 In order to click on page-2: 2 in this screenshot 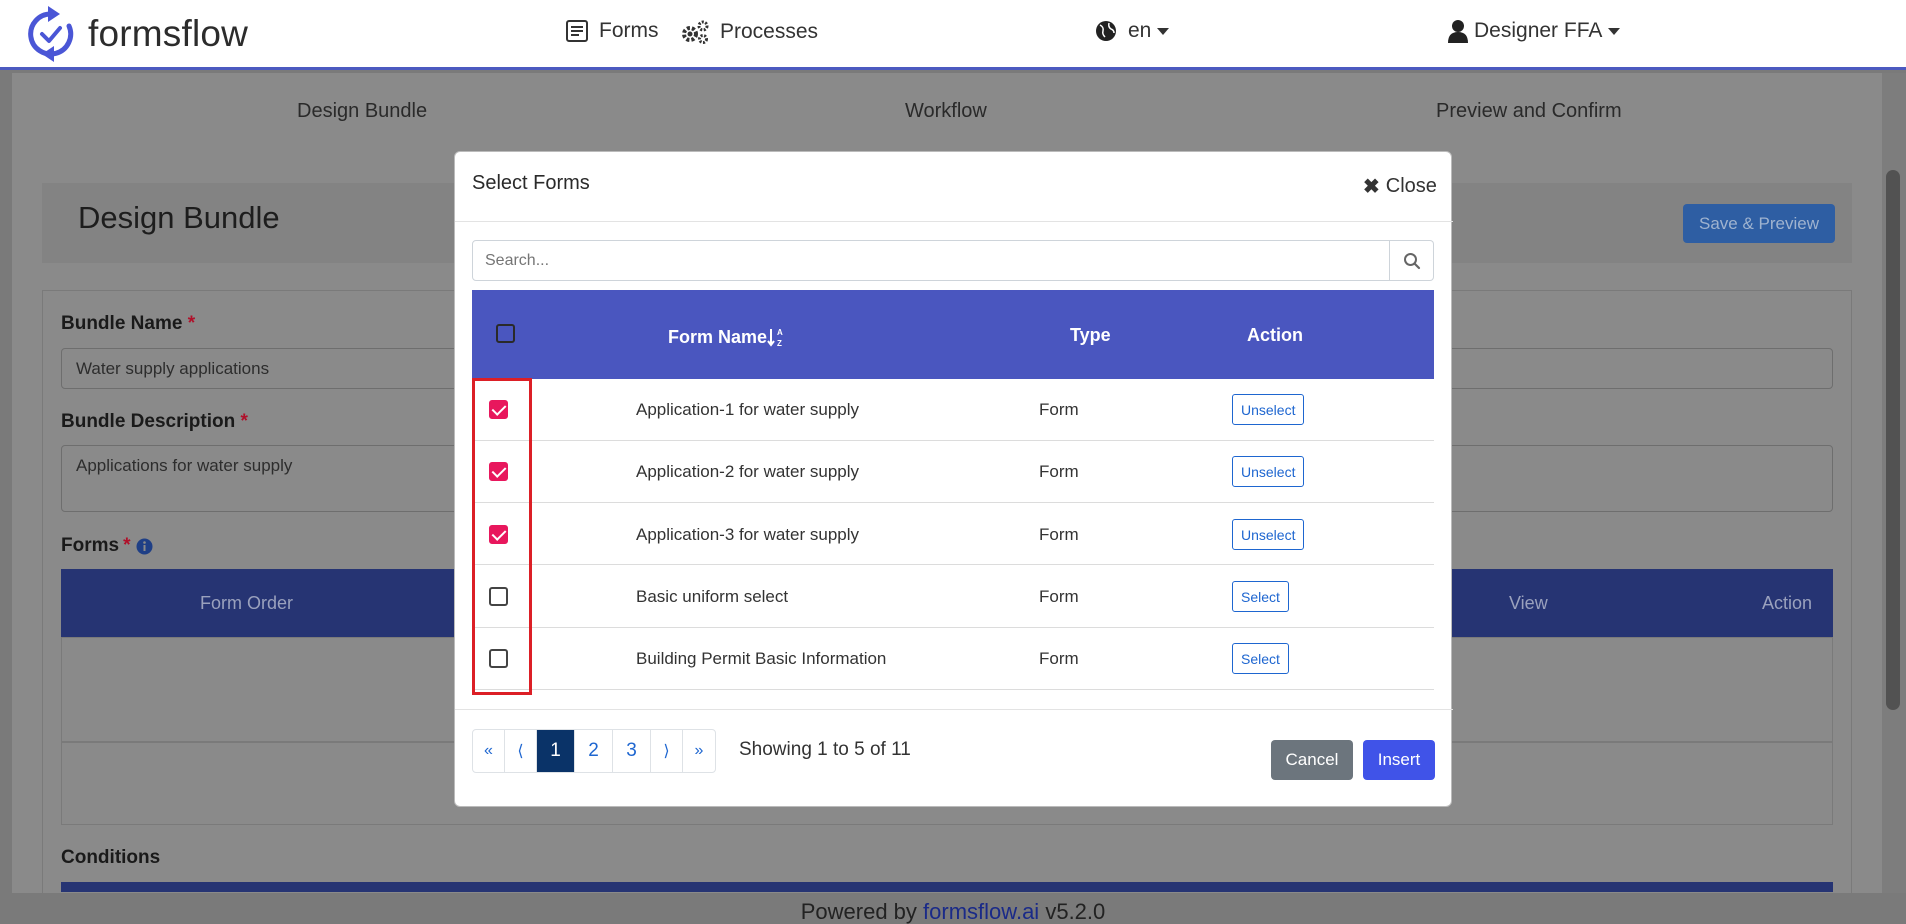, I will do `click(594, 751)`.